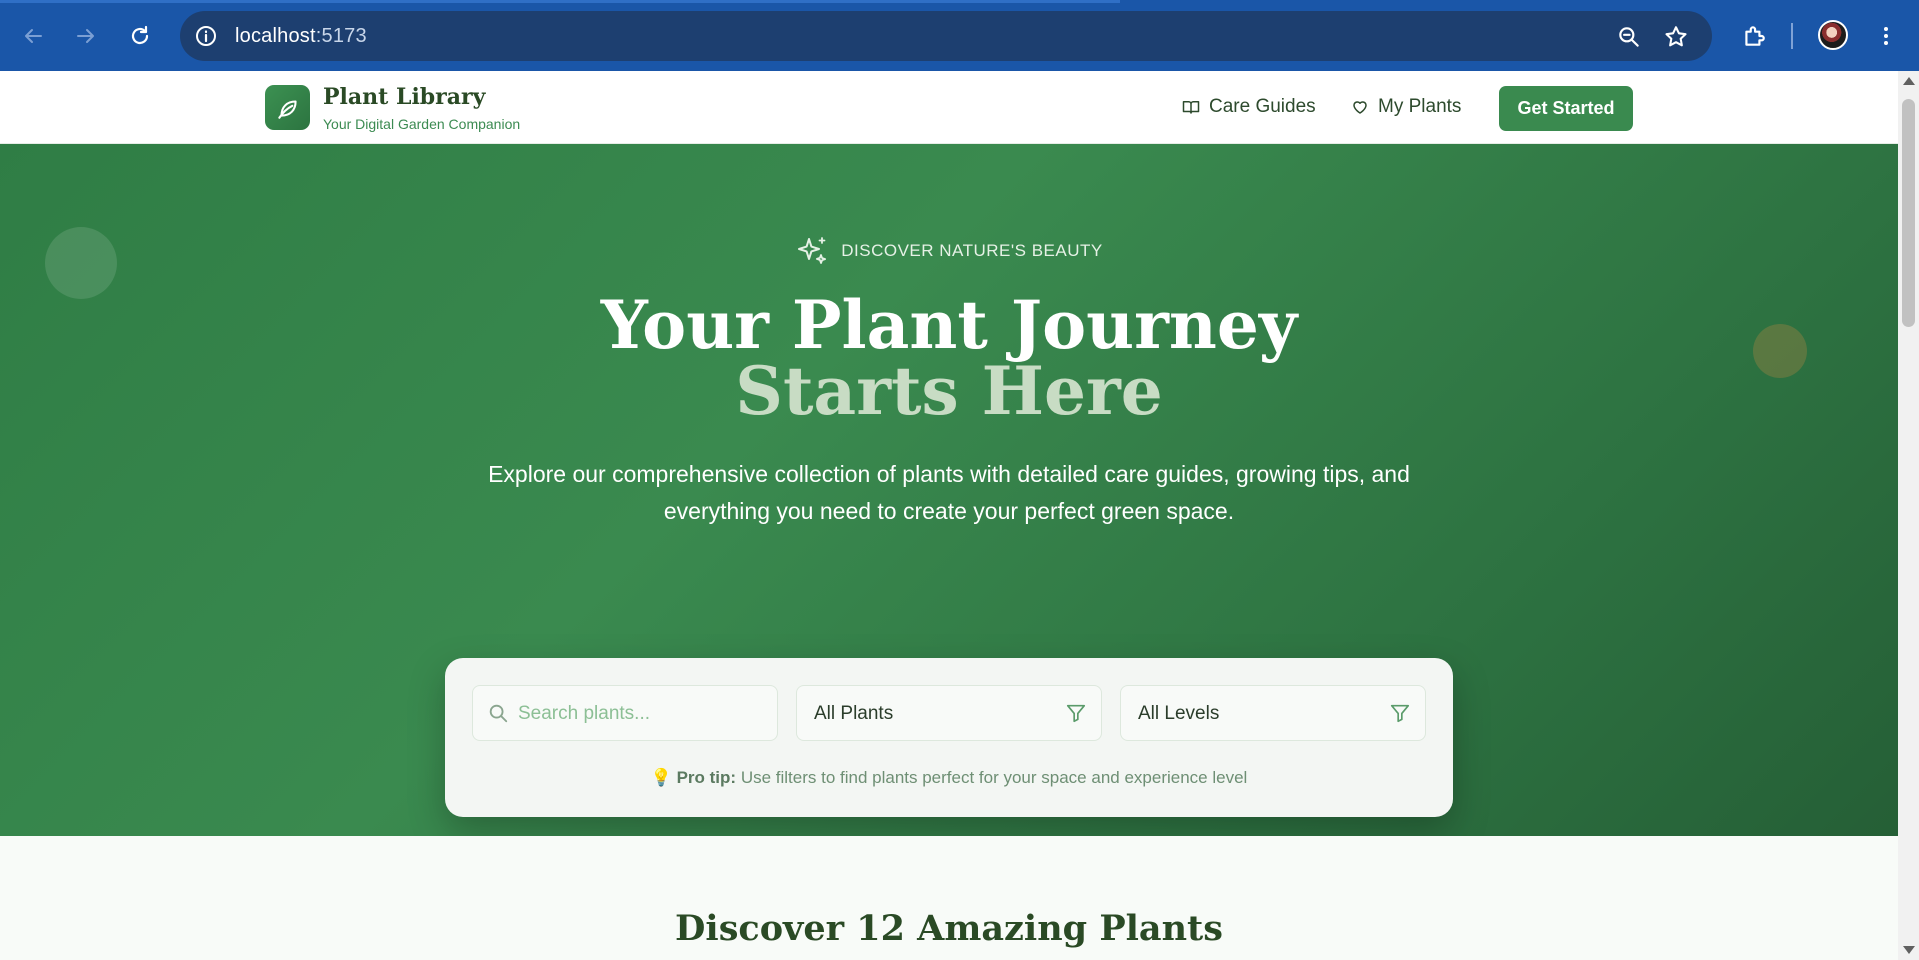 This screenshot has width=1919, height=960. Describe the element at coordinates (1792, 36) in the screenshot. I see `toolbar-divider` at that location.